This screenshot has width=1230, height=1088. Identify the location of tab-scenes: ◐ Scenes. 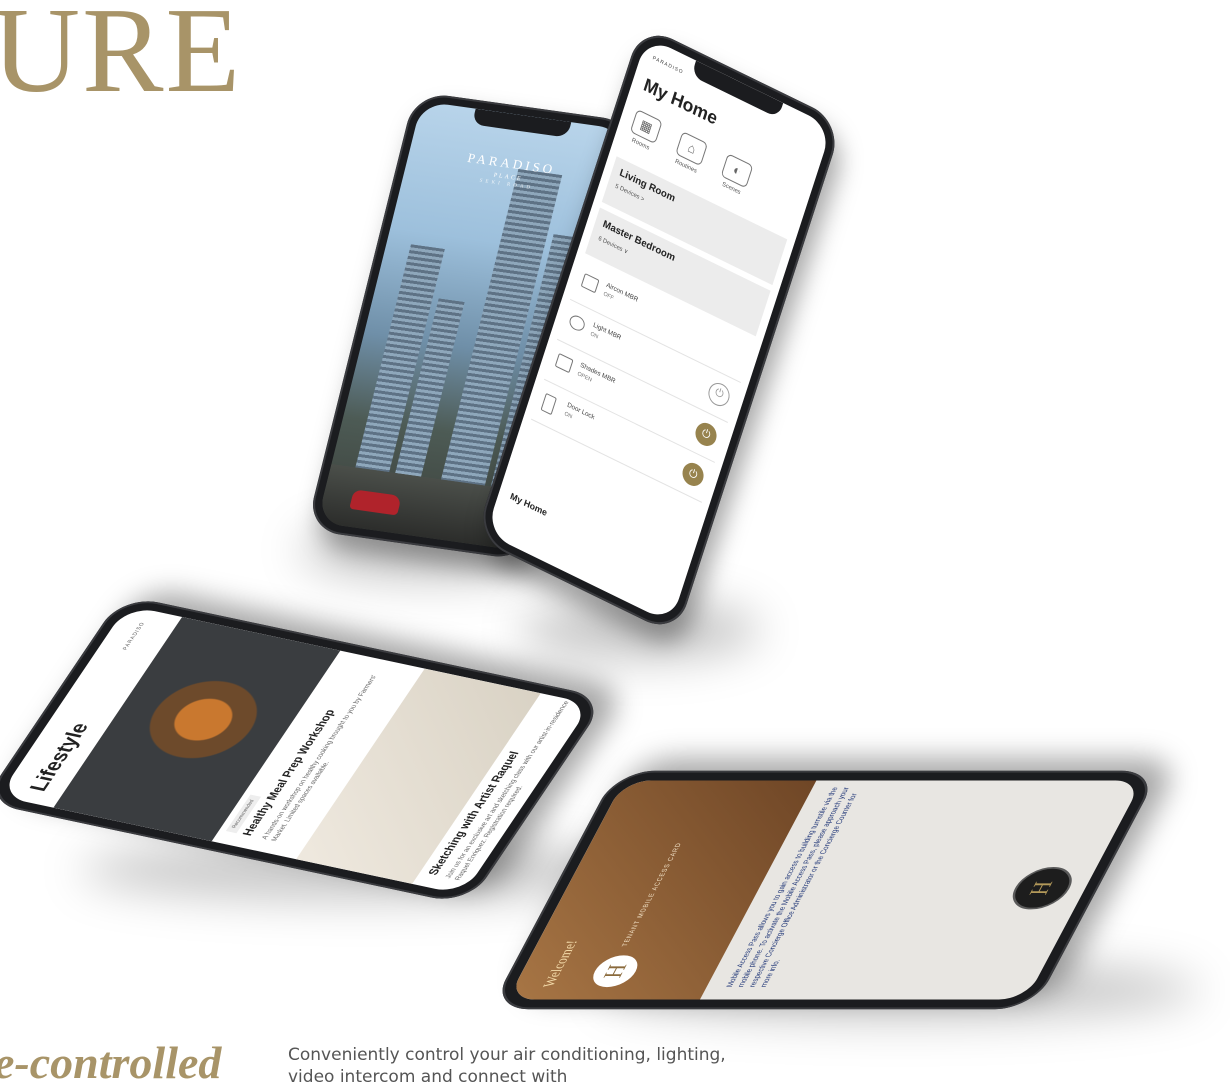
(735, 175).